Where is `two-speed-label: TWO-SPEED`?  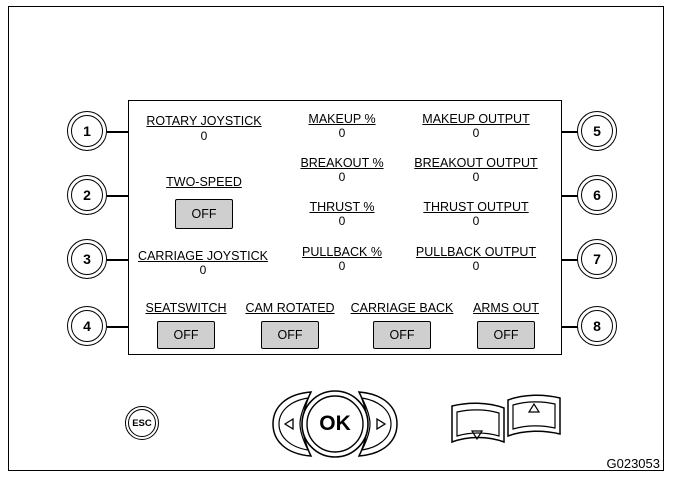
two-speed-label: TWO-SPEED is located at coordinates (204, 182).